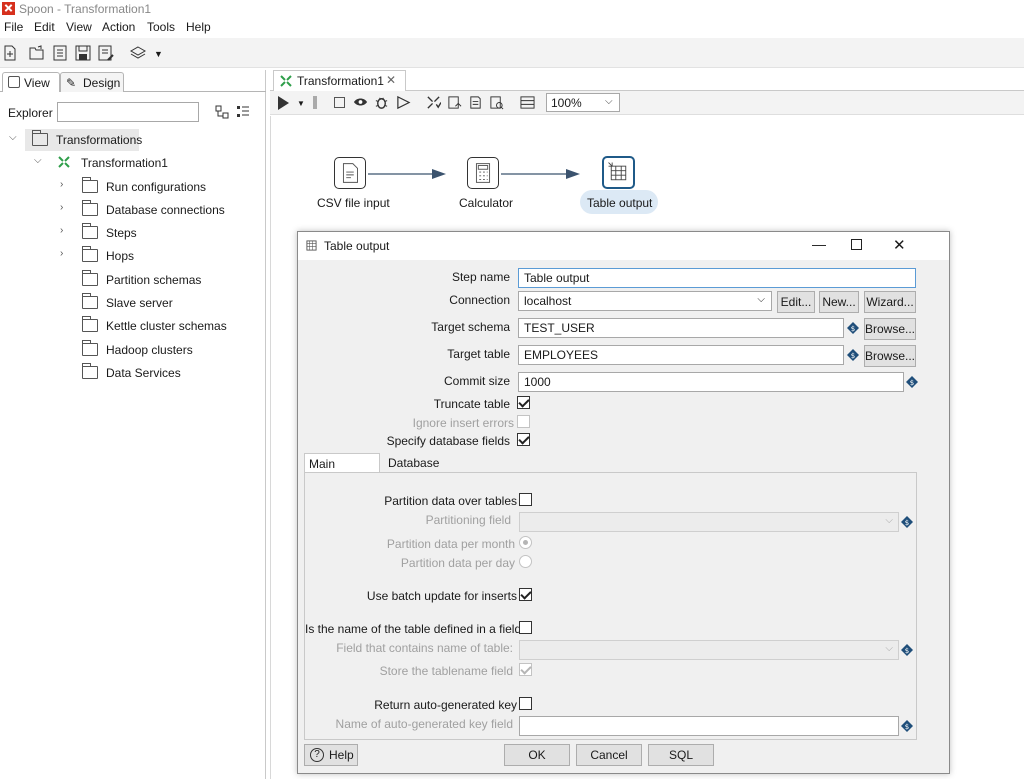 Image resolution: width=1024 pixels, height=779 pixels. Describe the element at coordinates (301, 103) in the screenshot. I see `run-dropdown-icon: ▼` at that location.